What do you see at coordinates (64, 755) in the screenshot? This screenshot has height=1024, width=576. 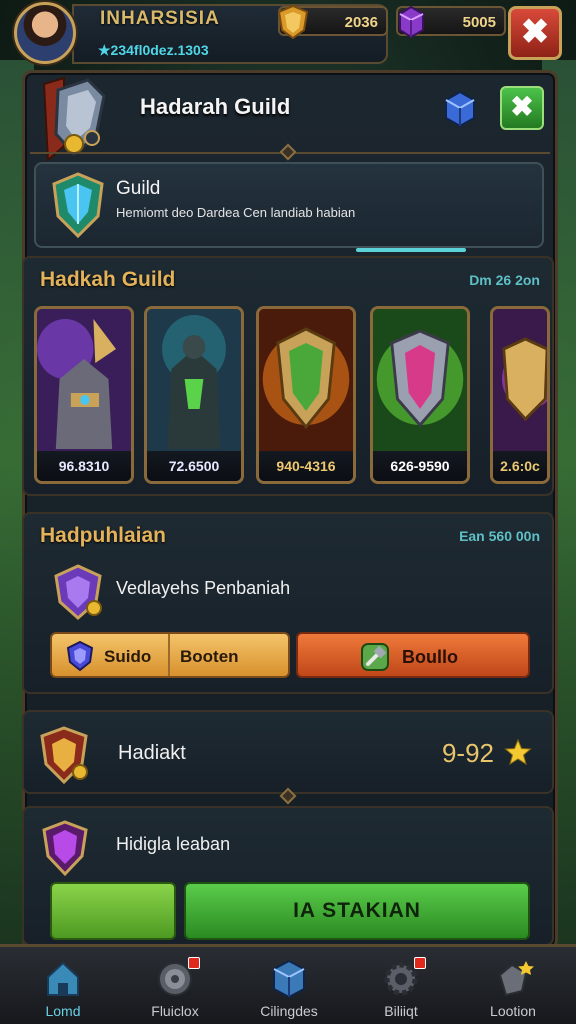 I see `gold-crest-icon` at bounding box center [64, 755].